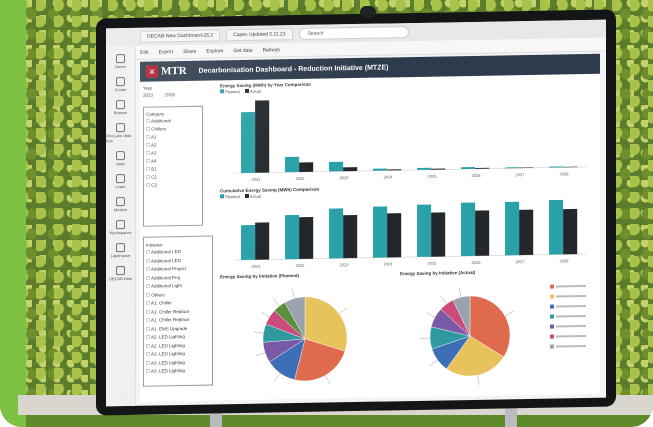 The width and height of the screenshot is (653, 427). What do you see at coordinates (166, 52) in the screenshot?
I see `export-button: Export` at bounding box center [166, 52].